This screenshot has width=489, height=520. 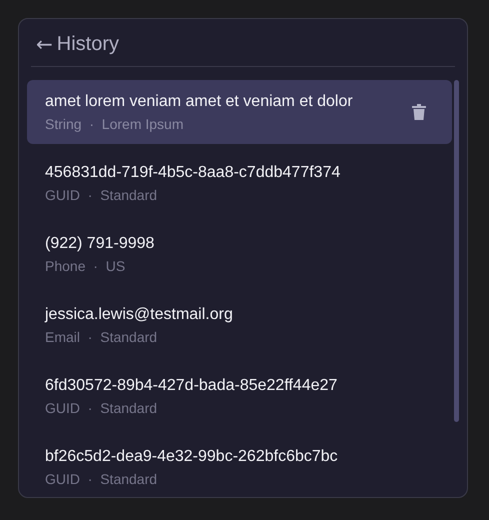 What do you see at coordinates (419, 112) in the screenshot?
I see `delete-icon` at bounding box center [419, 112].